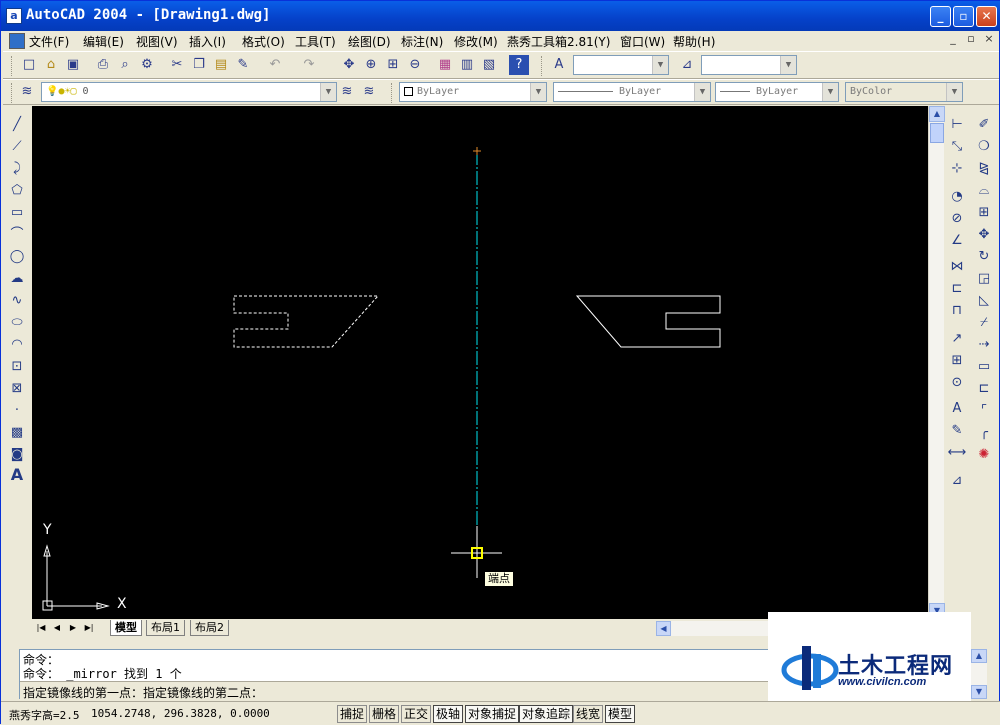  What do you see at coordinates (519, 65) in the screenshot?
I see `help-icon: ?` at bounding box center [519, 65].